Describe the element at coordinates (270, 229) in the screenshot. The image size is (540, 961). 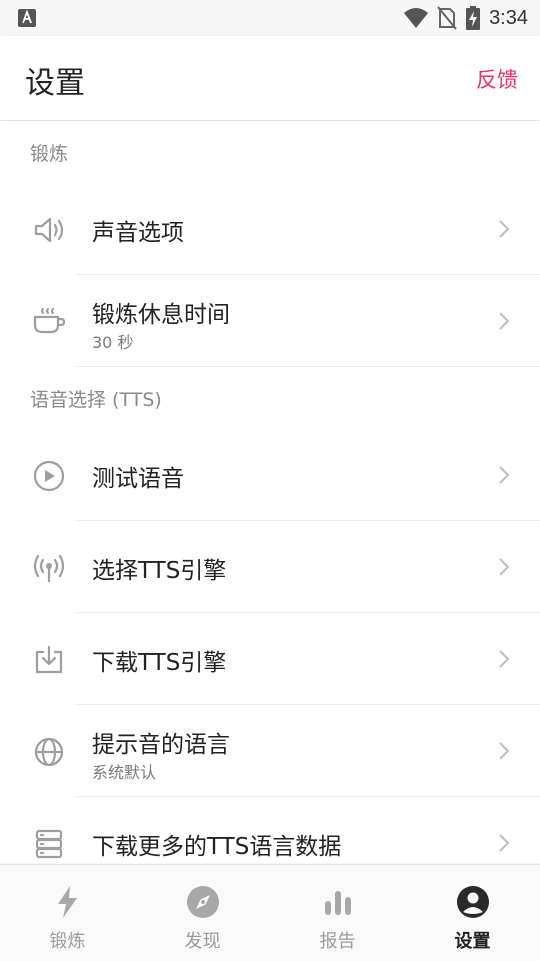
I see `sound-options-row: 声音选项` at that location.